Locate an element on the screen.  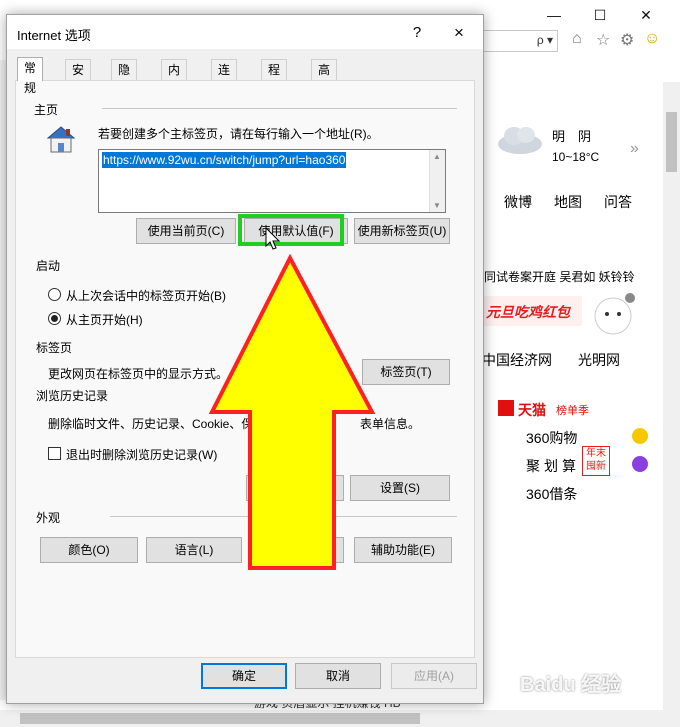
dialog-titlebar: Internet 选项 ? × is located at coordinates (245, 32).